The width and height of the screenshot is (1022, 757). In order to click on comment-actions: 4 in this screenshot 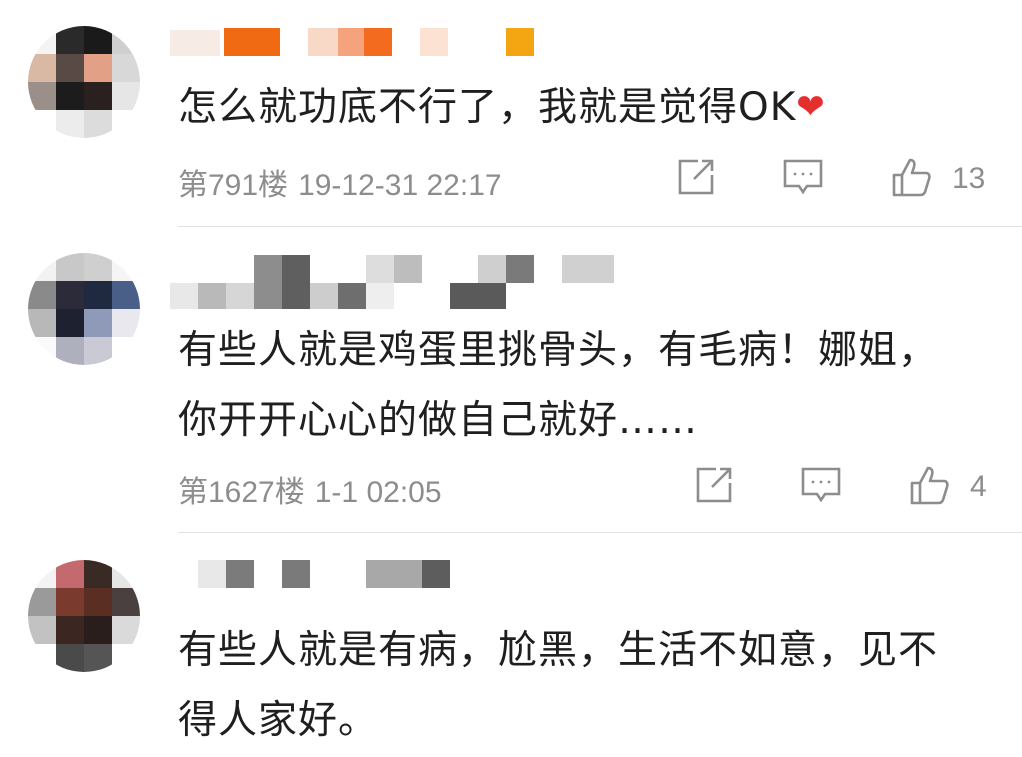, I will do `click(840, 487)`.